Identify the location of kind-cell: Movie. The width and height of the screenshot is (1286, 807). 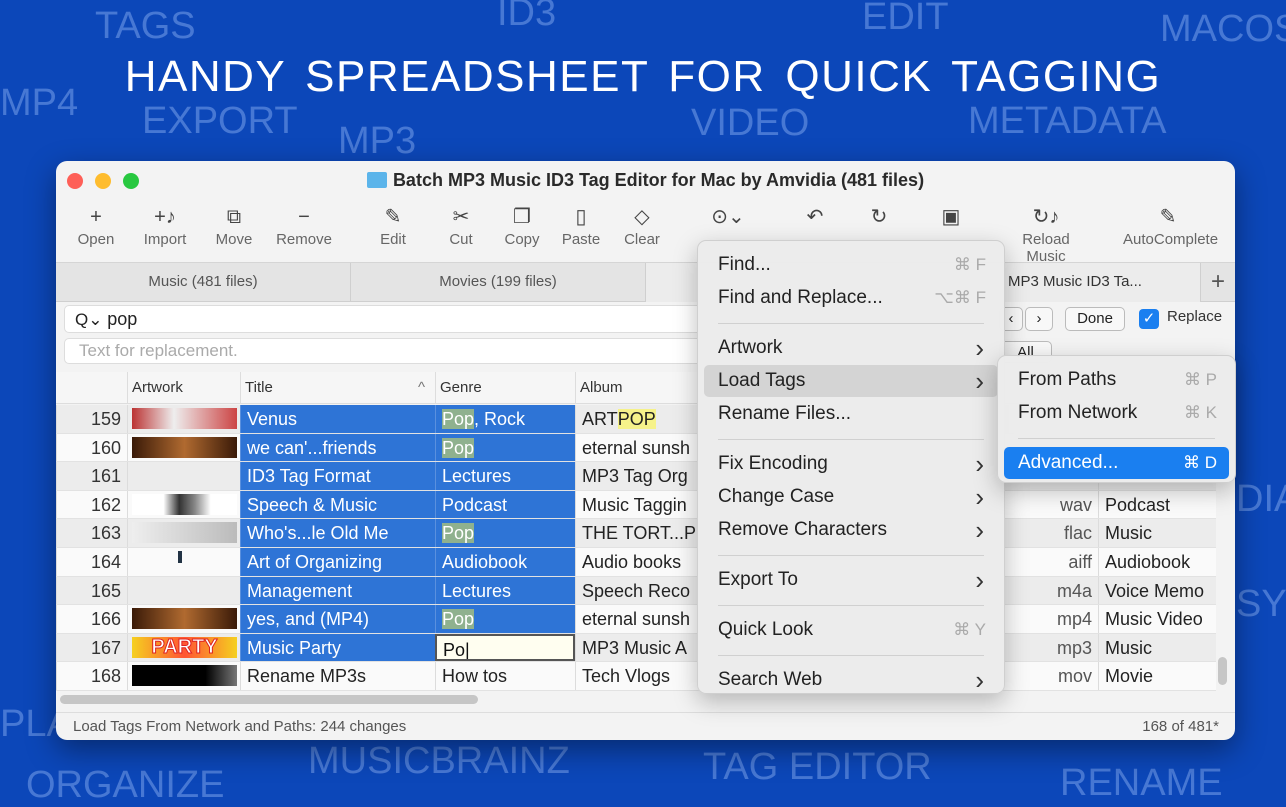
(1157, 676).